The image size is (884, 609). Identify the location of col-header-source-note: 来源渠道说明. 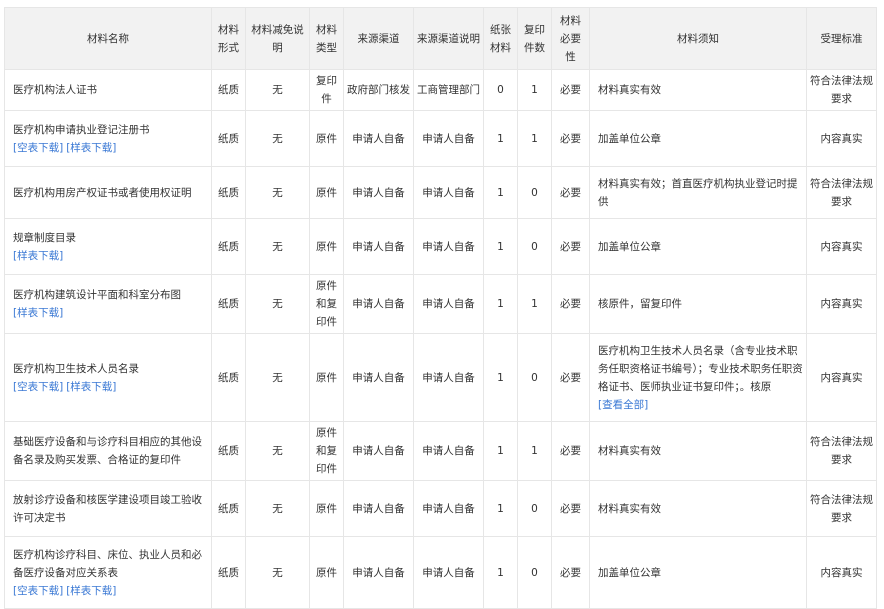
(448, 38).